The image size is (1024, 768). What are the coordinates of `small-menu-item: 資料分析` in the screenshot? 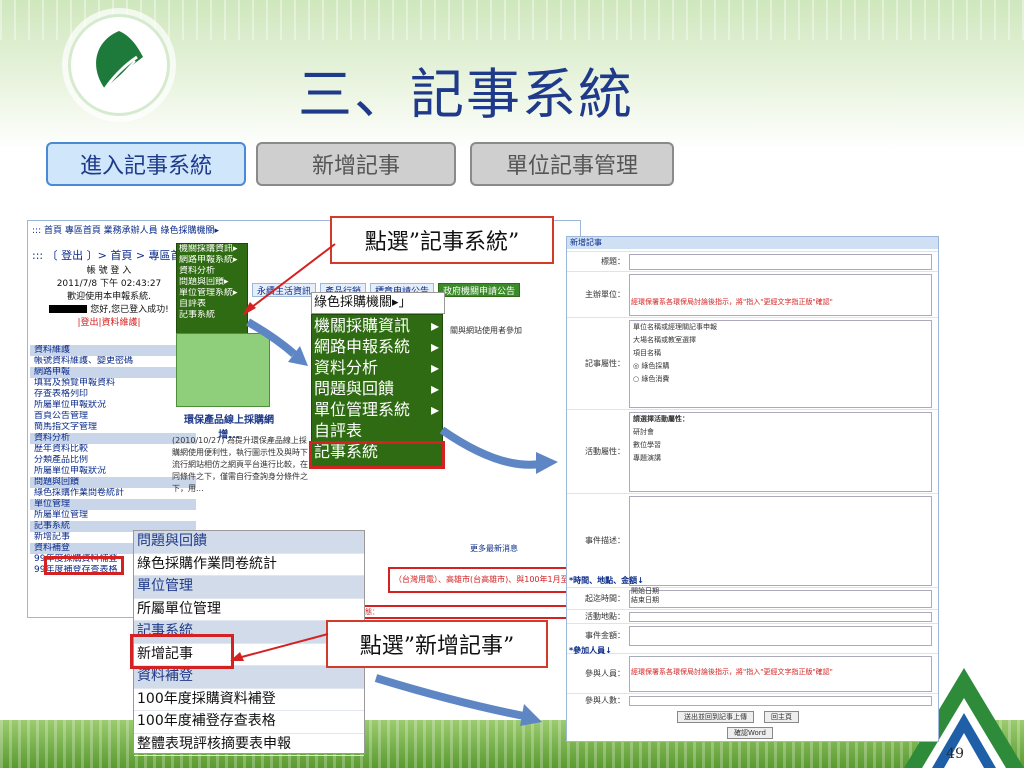 It's located at (212, 271).